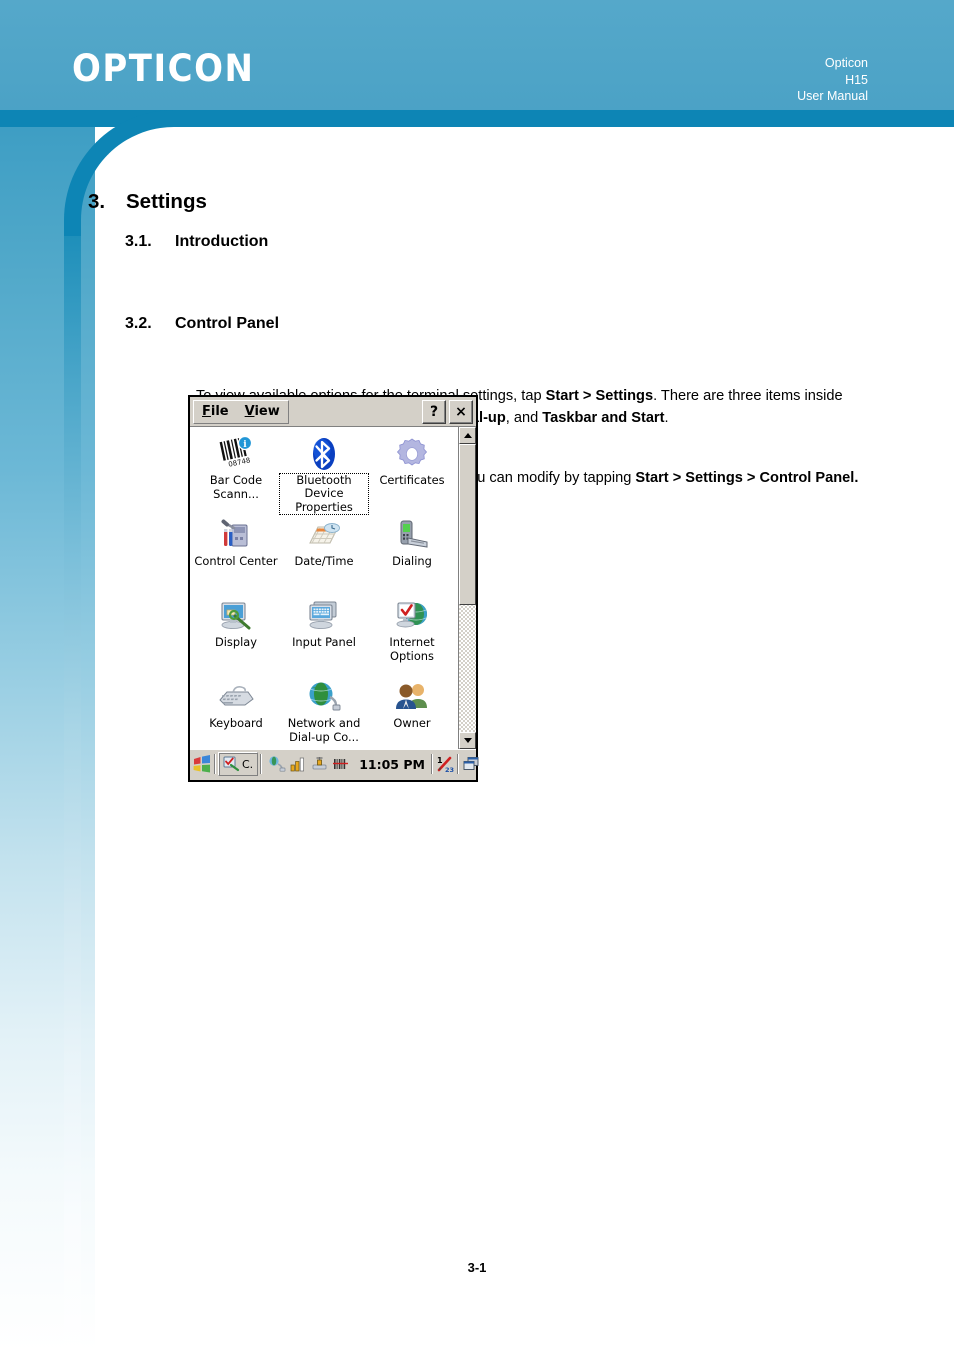 This screenshot has height=1351, width=954. I want to click on cp-item-keyboard: Keyboard, so click(236, 712).